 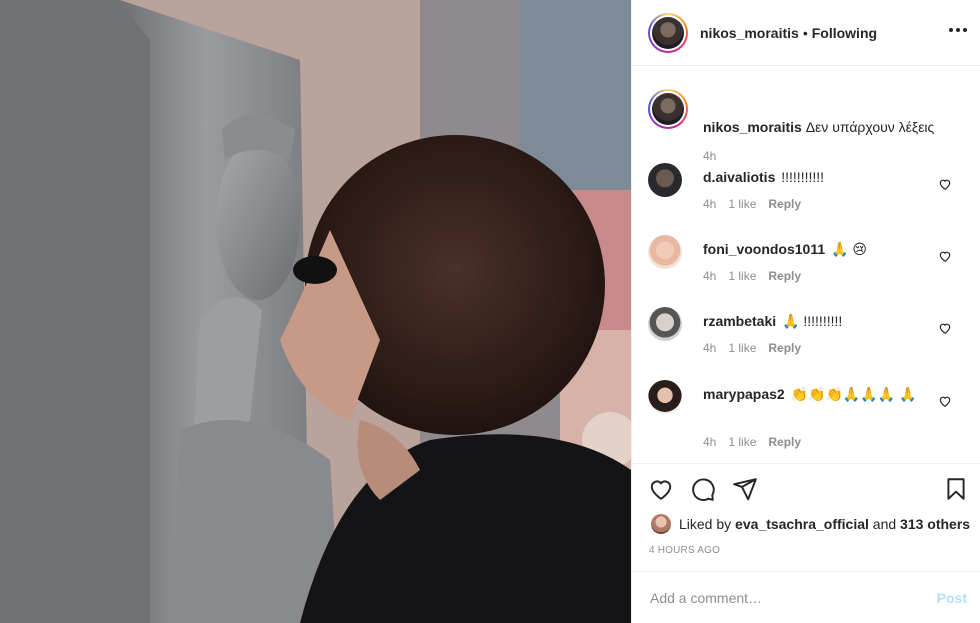 What do you see at coordinates (668, 32) in the screenshot?
I see `author-avatar` at bounding box center [668, 32].